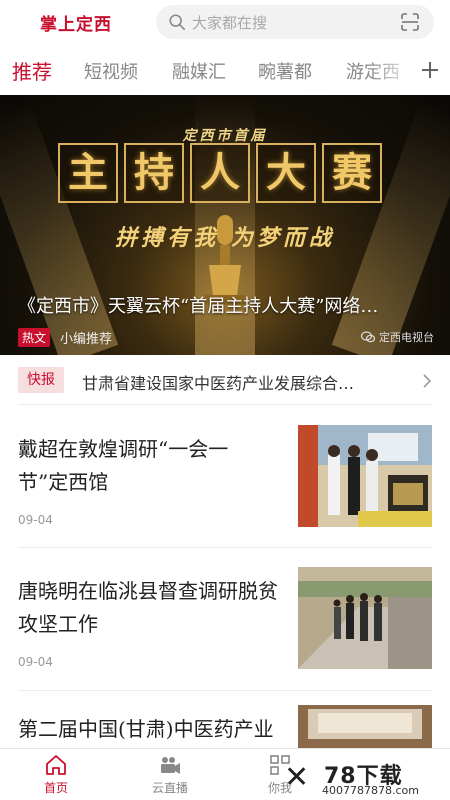 Image resolution: width=450 pixels, height=800 pixels. What do you see at coordinates (427, 381) in the screenshot?
I see `chevron-right-icon` at bounding box center [427, 381].